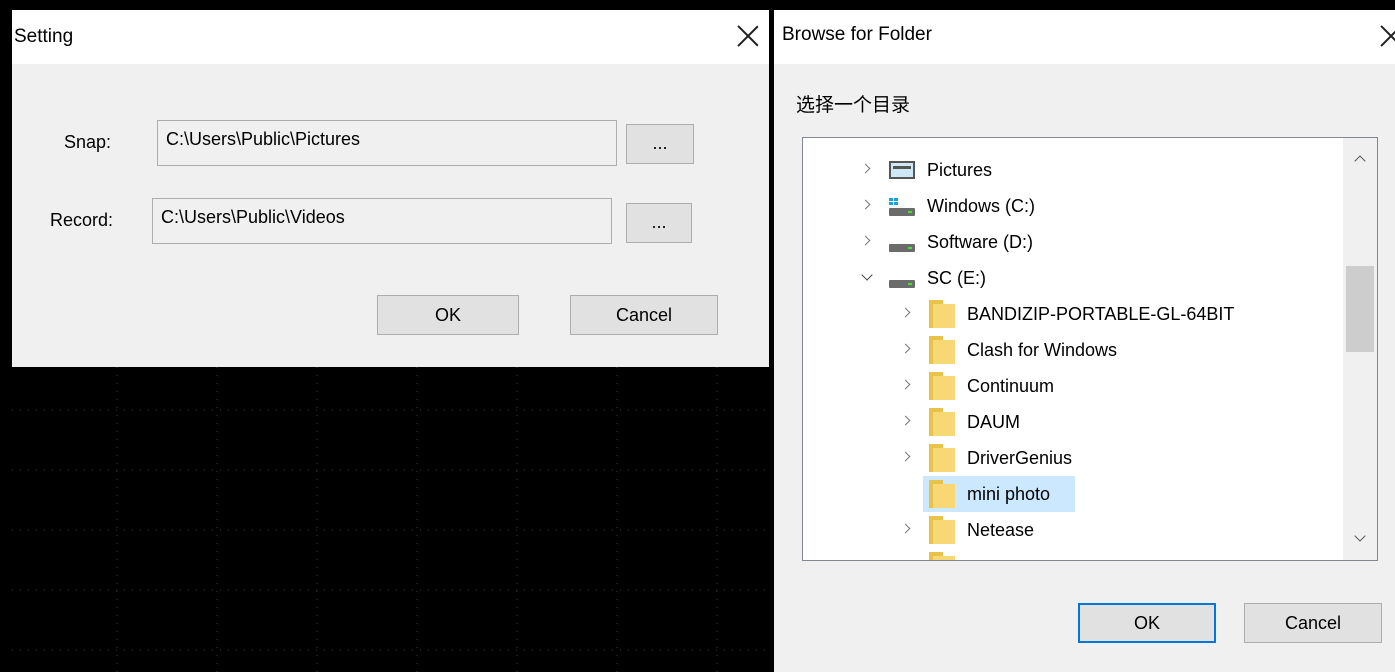  I want to click on scroll-down-arrow-icon, so click(1360, 539).